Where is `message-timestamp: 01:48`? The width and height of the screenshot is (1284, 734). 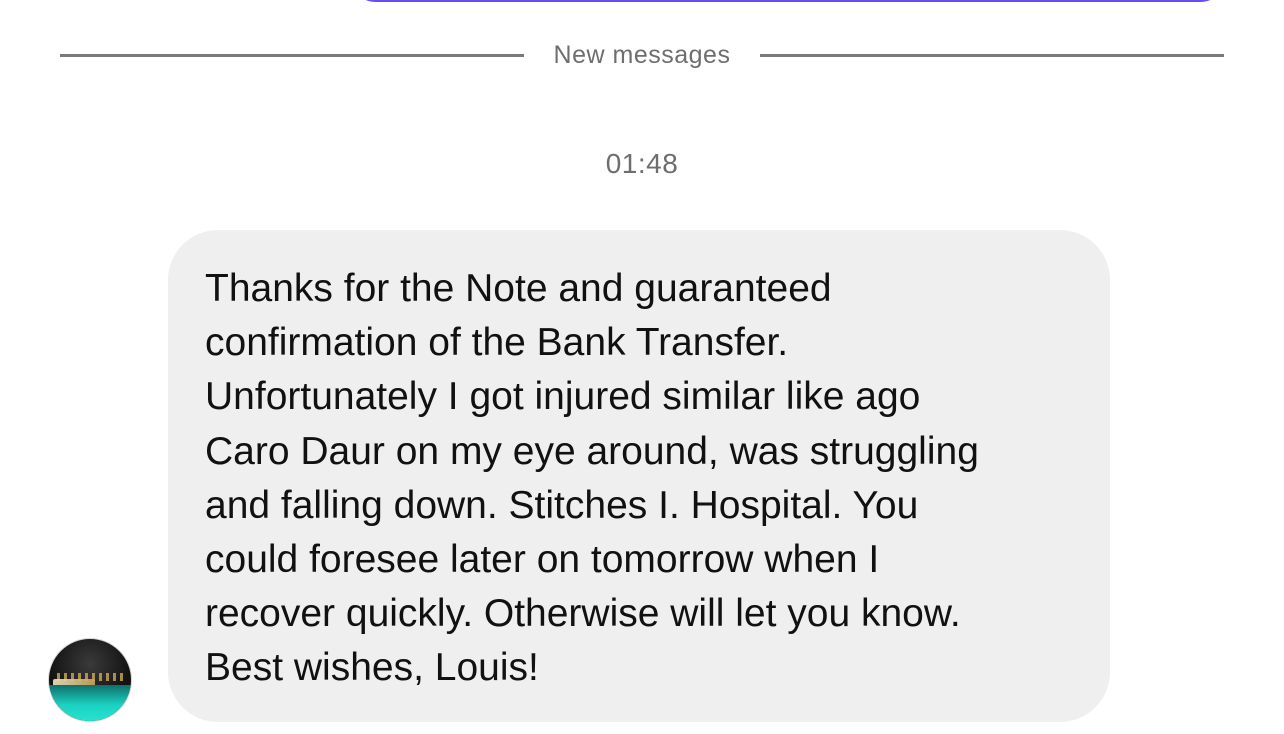
message-timestamp: 01:48 is located at coordinates (642, 163).